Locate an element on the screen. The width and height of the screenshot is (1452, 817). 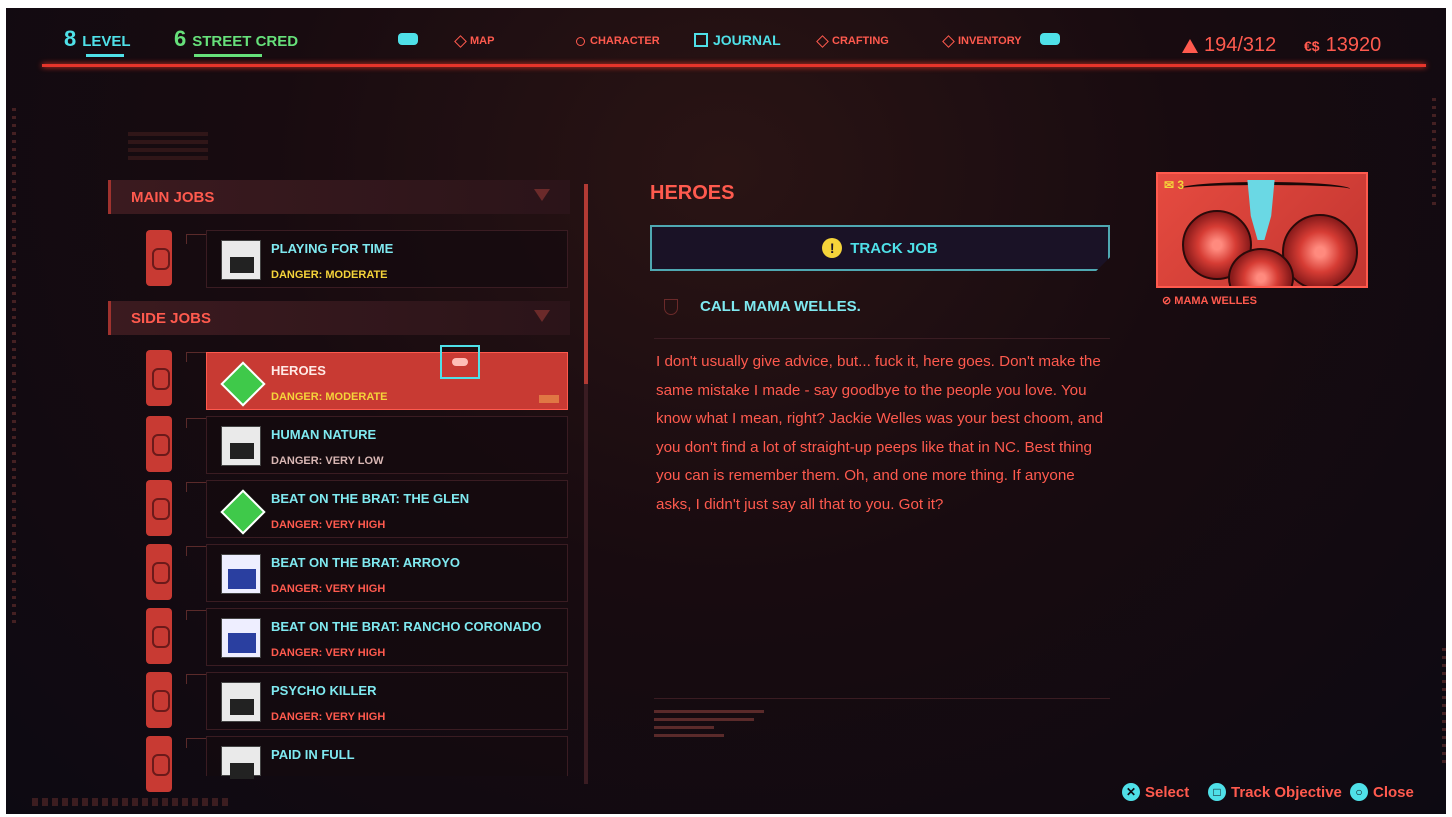
section-main-jobs: MAIN JOBS is located at coordinates (339, 197).